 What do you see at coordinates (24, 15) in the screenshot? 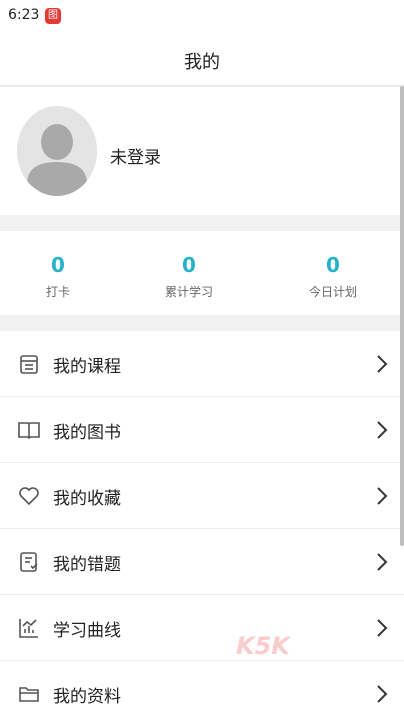
I see `status-time: 6:23` at bounding box center [24, 15].